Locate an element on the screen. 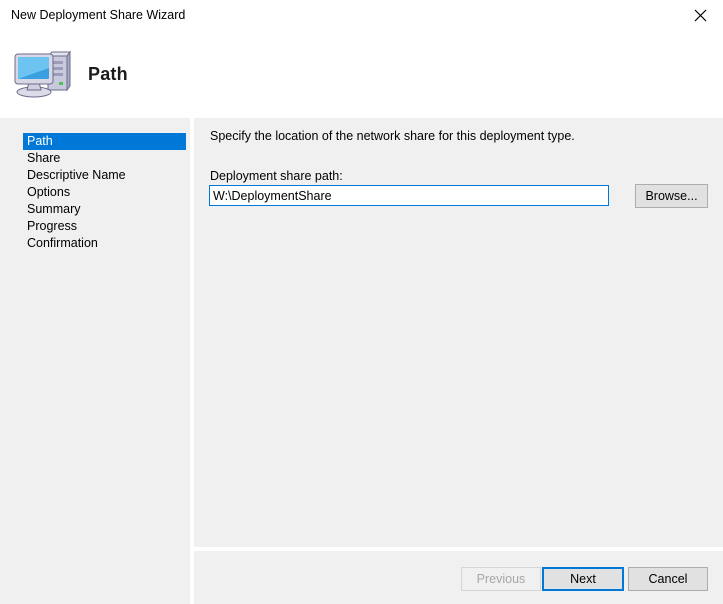 The image size is (723, 604). cancel-button: Cancel is located at coordinates (668, 579).